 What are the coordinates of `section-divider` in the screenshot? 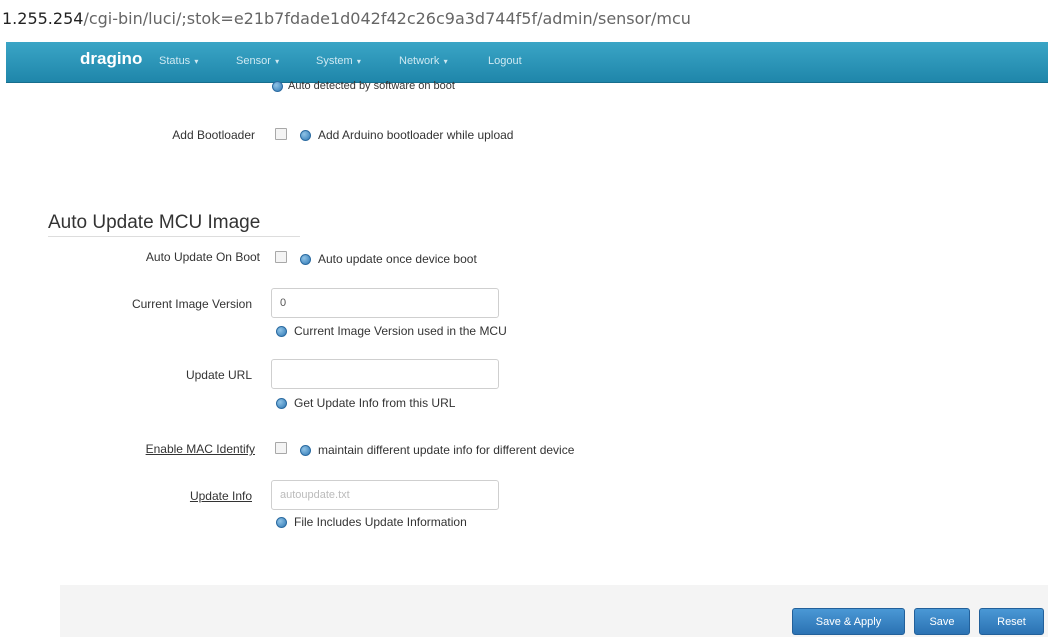 It's located at (174, 236).